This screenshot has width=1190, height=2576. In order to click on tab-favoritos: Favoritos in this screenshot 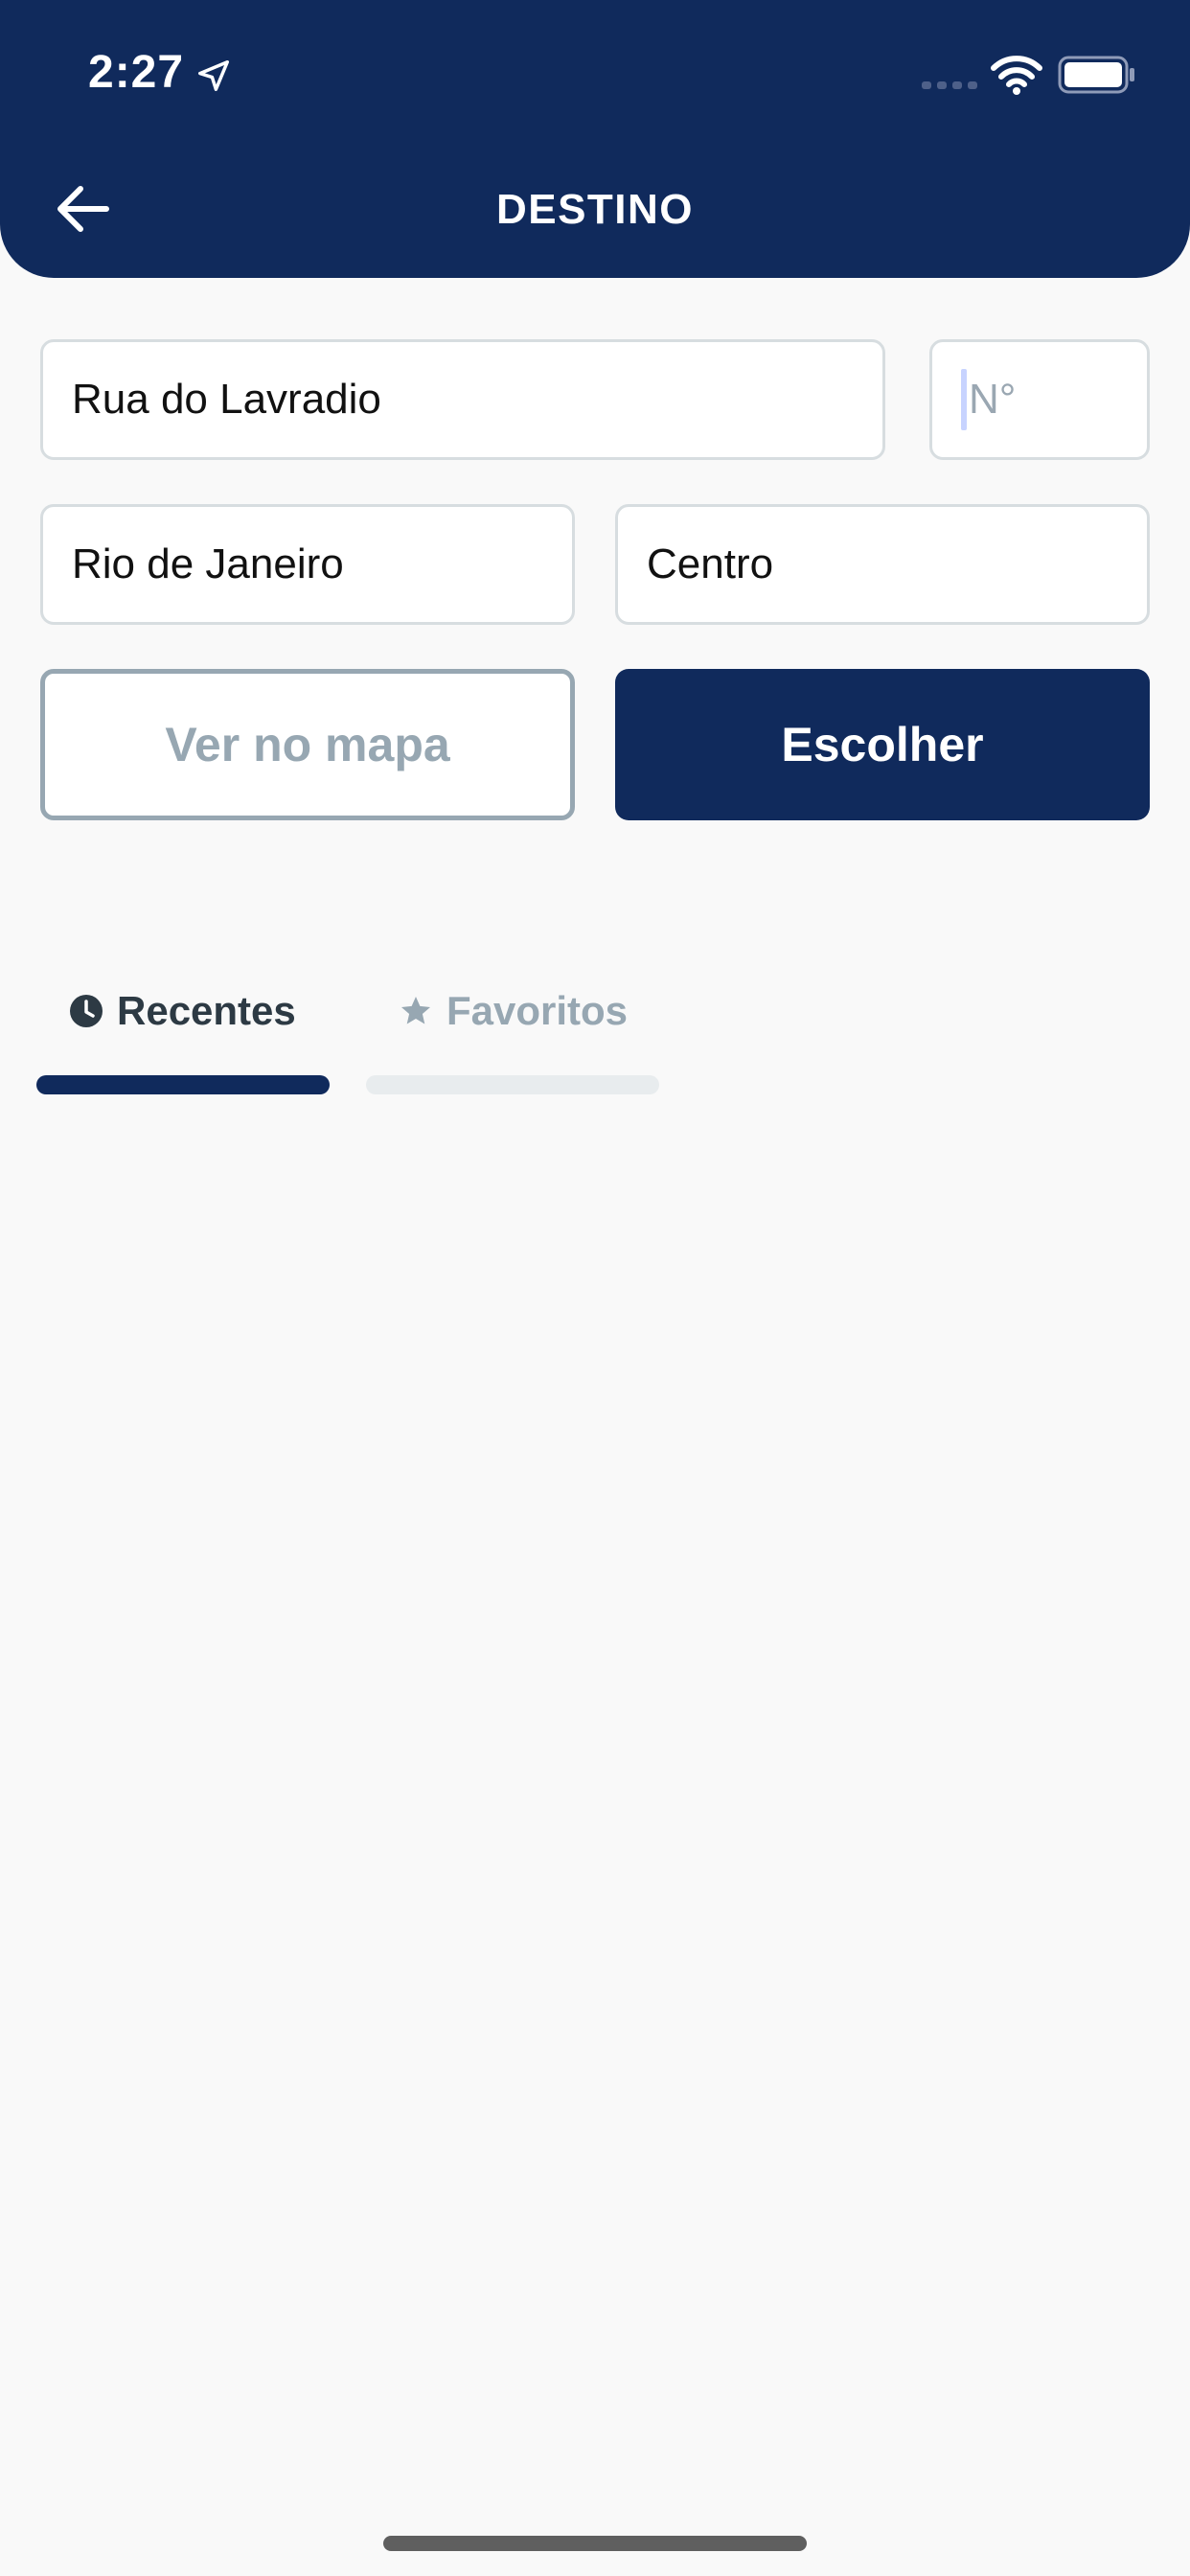, I will do `click(513, 1012)`.